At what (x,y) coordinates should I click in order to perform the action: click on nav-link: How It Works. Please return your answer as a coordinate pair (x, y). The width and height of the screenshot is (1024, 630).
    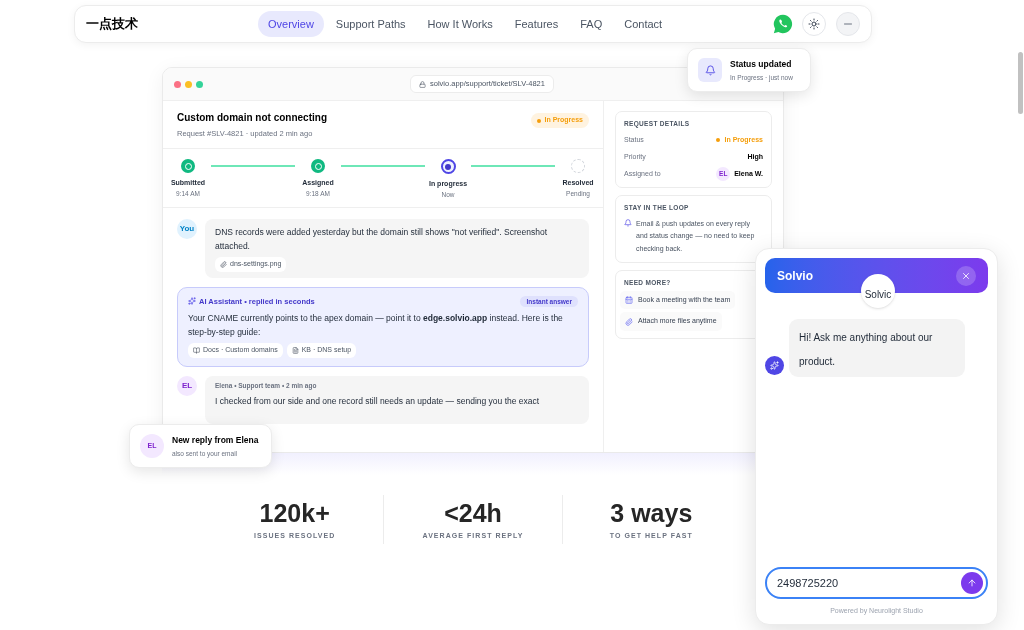
    Looking at the image, I should click on (460, 24).